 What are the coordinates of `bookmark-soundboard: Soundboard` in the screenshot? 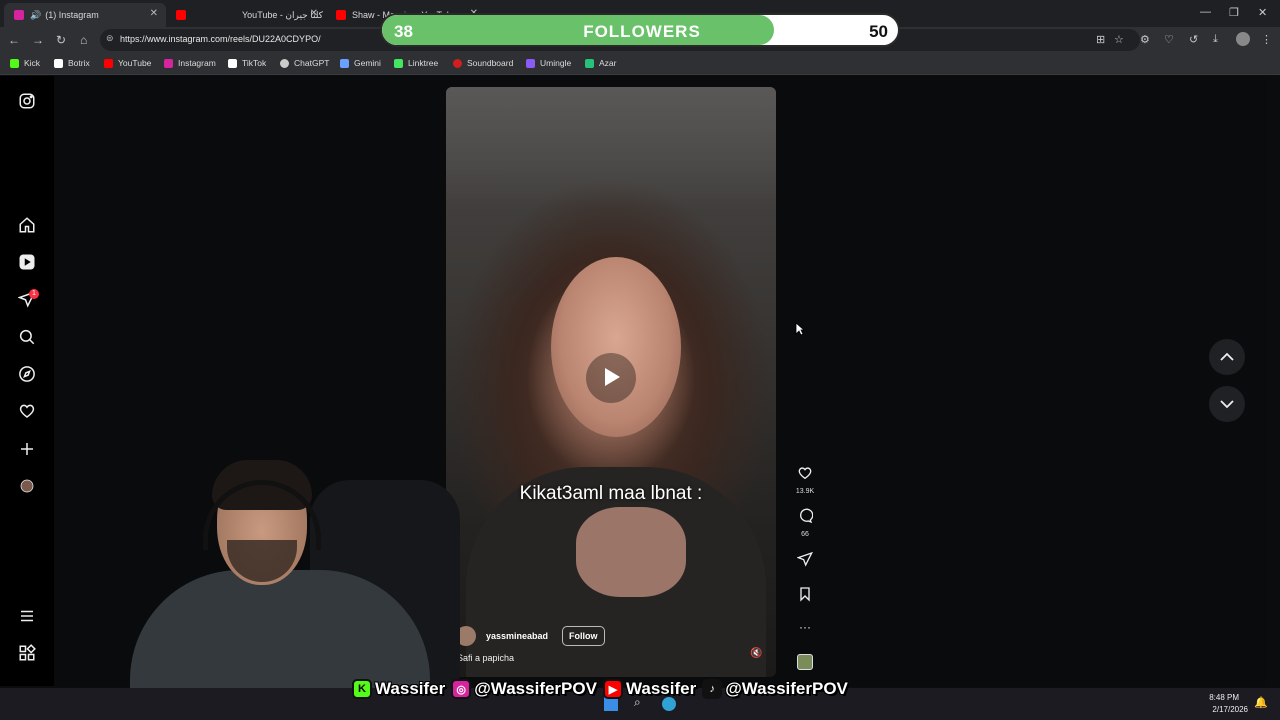 It's located at (483, 63).